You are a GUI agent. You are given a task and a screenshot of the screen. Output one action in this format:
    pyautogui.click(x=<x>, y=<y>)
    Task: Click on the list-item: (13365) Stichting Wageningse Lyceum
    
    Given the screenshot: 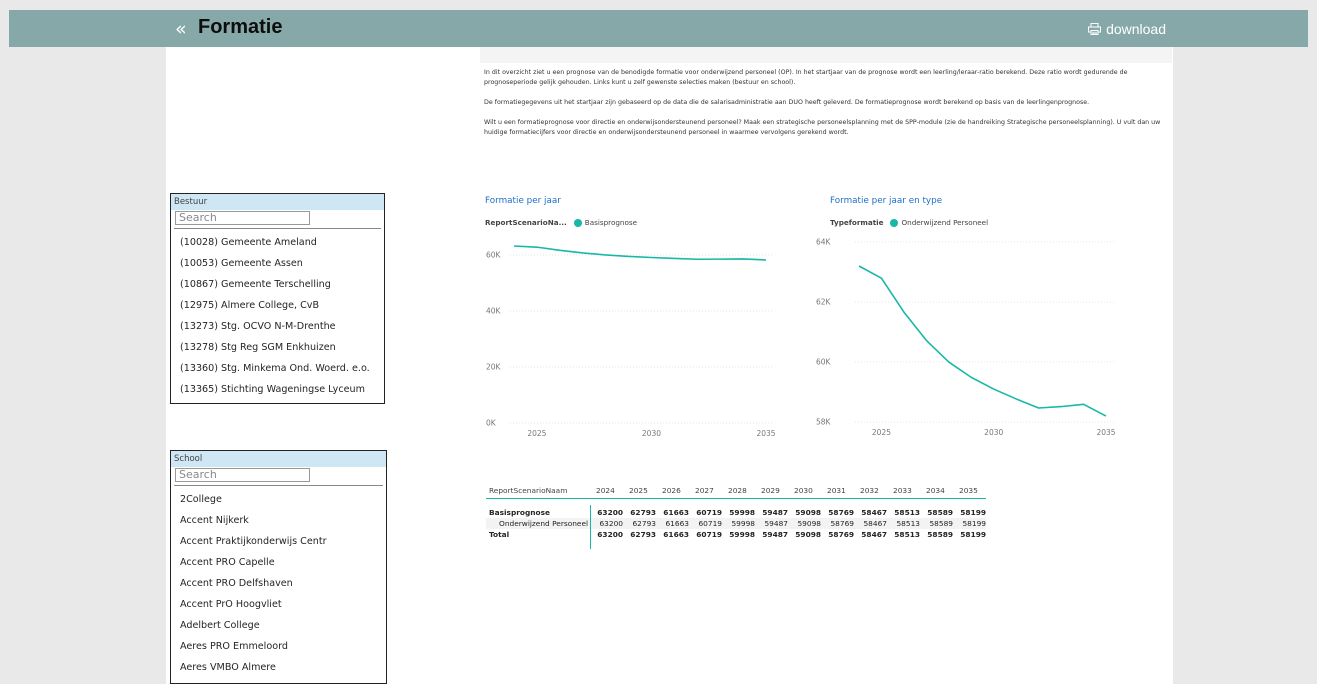 What is the action you would take?
    pyautogui.click(x=277, y=393)
    